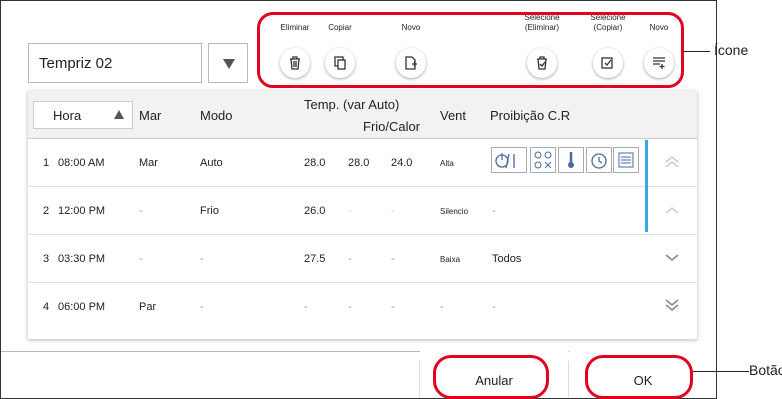 This screenshot has height=399, width=782. I want to click on new-tool: Novo, so click(411, 53).